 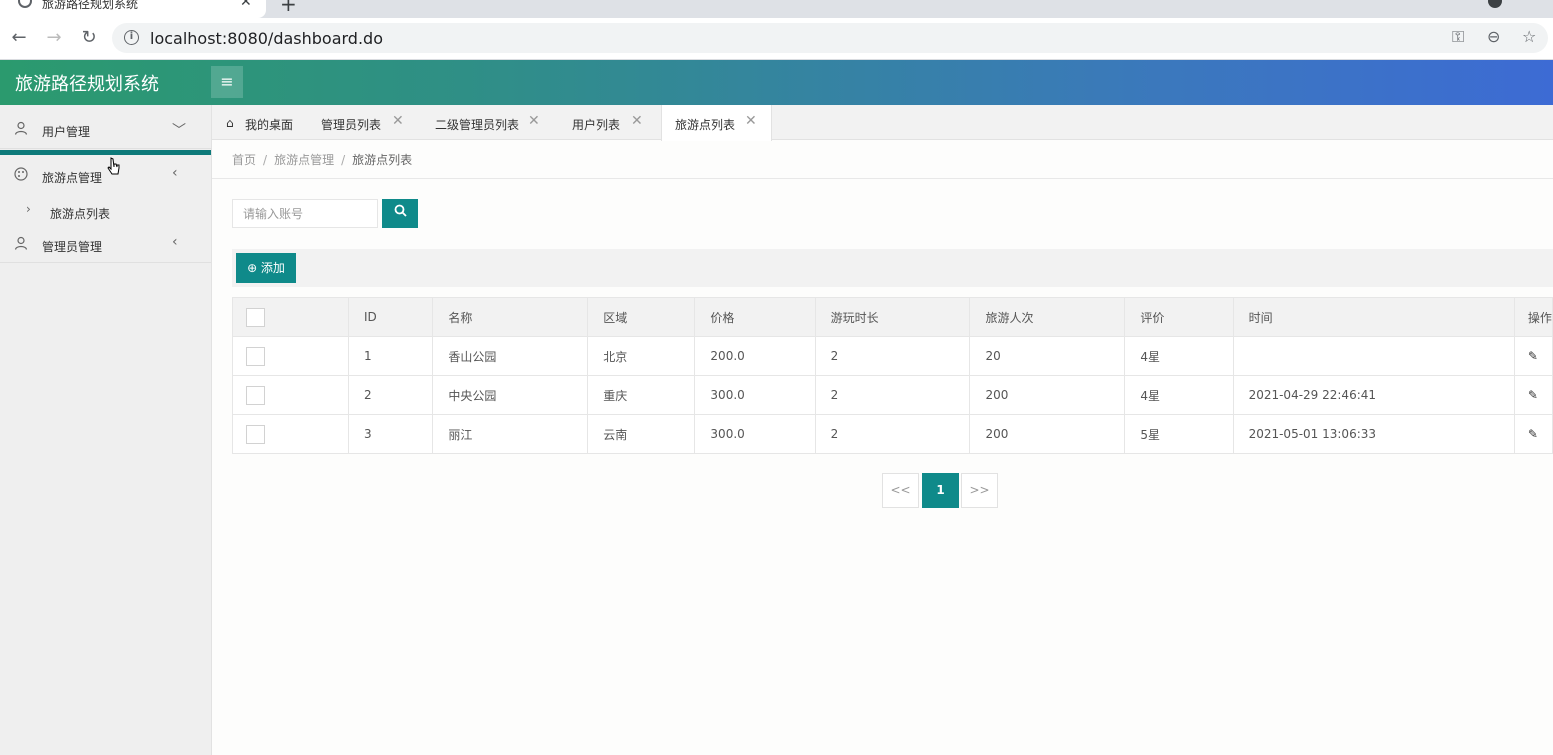 What do you see at coordinates (1493, 36) in the screenshot?
I see `zoom-icon: ⊖` at bounding box center [1493, 36].